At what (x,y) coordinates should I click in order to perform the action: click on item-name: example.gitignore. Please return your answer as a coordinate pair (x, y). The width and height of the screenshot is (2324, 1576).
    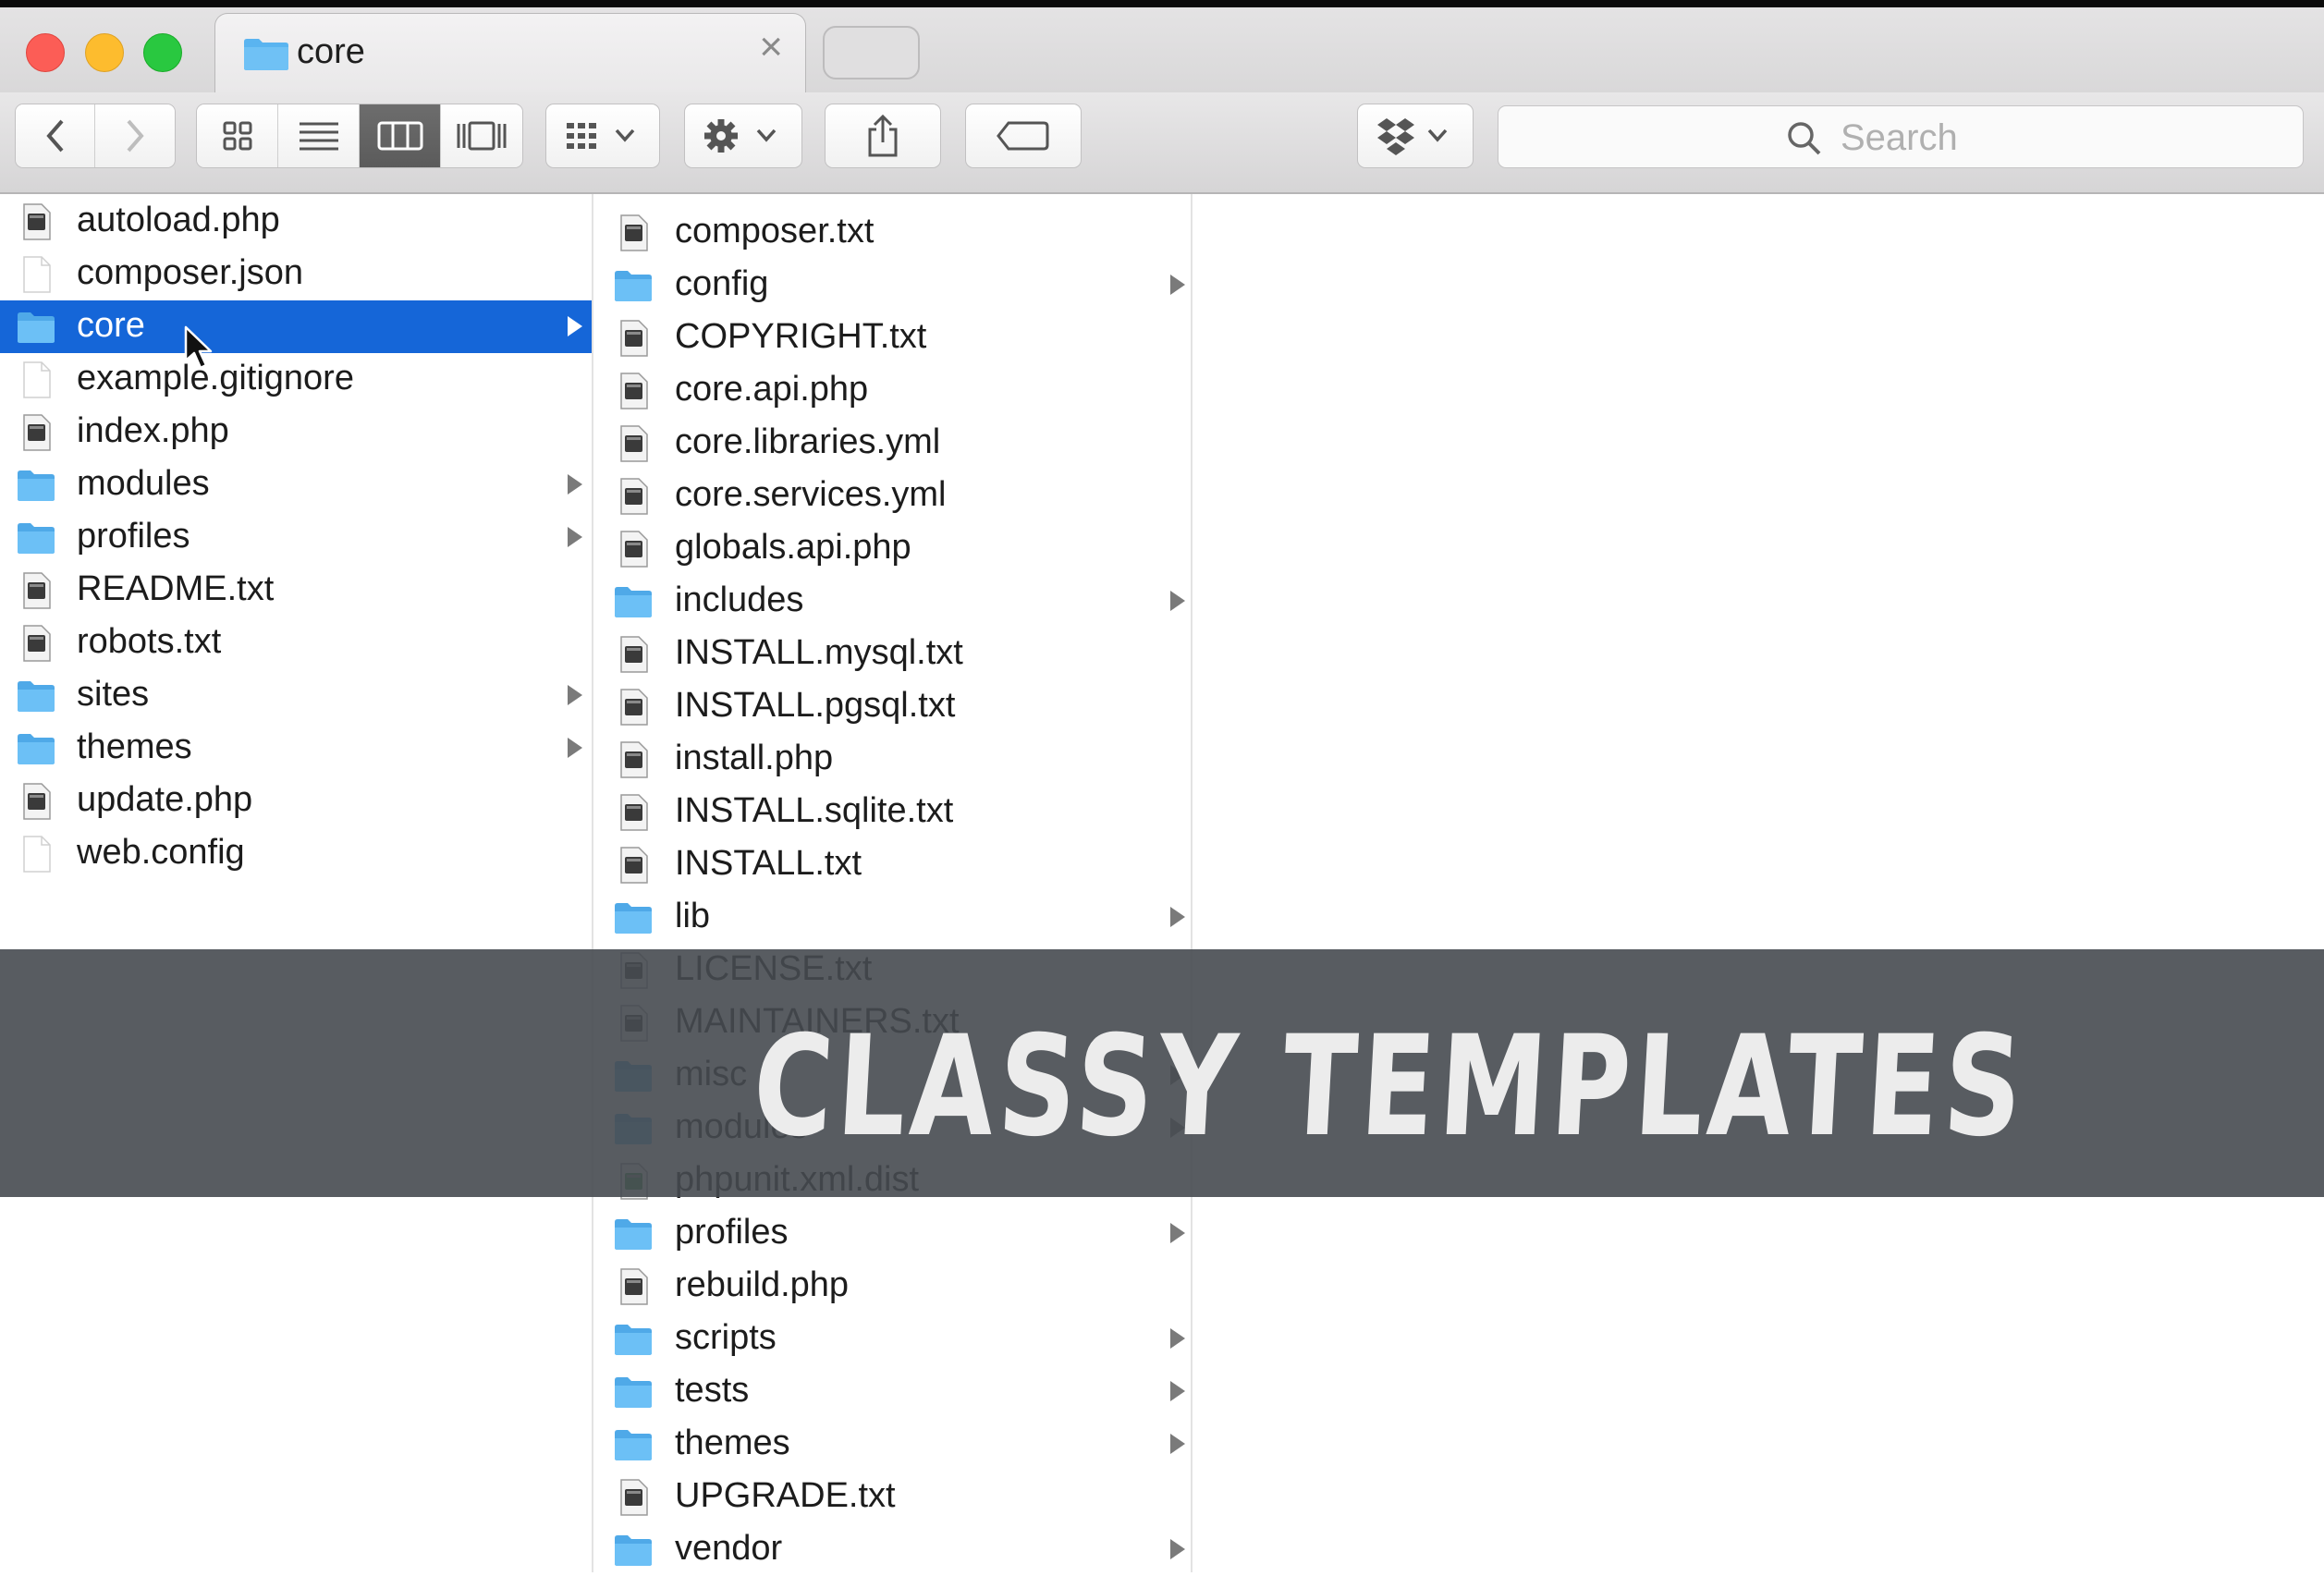
    Looking at the image, I should click on (215, 378).